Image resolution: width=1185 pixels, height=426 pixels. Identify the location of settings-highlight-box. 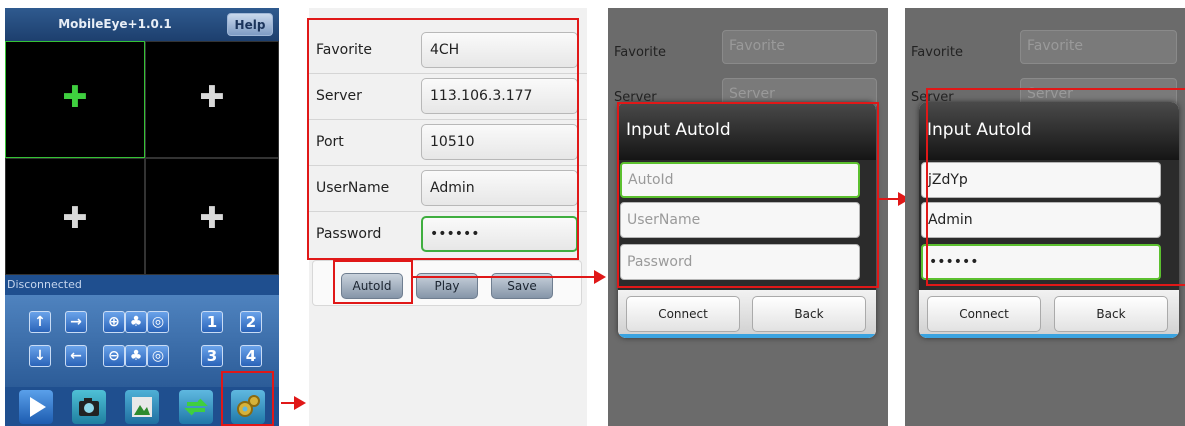
(247, 398).